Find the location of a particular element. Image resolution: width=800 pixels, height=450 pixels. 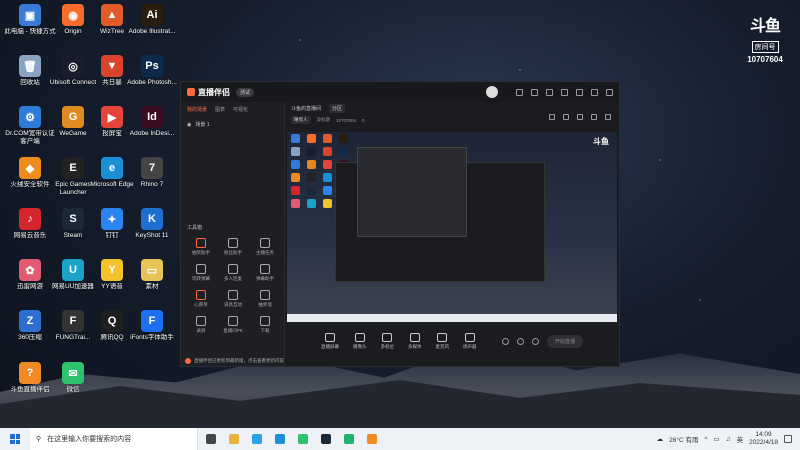

close-icon is located at coordinates (609, 92).